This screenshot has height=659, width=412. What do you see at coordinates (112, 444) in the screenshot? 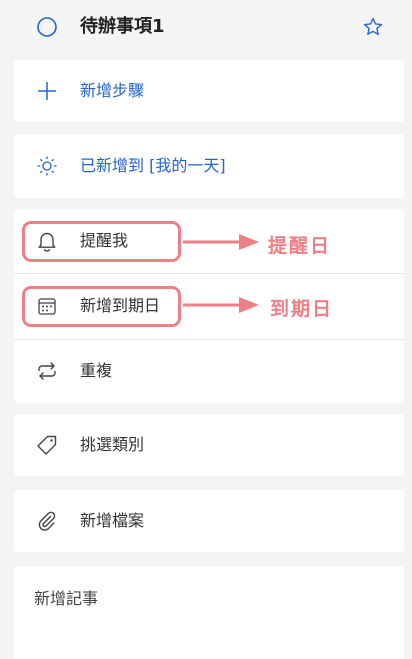
I see `pick-category-label: 挑選類別` at bounding box center [112, 444].